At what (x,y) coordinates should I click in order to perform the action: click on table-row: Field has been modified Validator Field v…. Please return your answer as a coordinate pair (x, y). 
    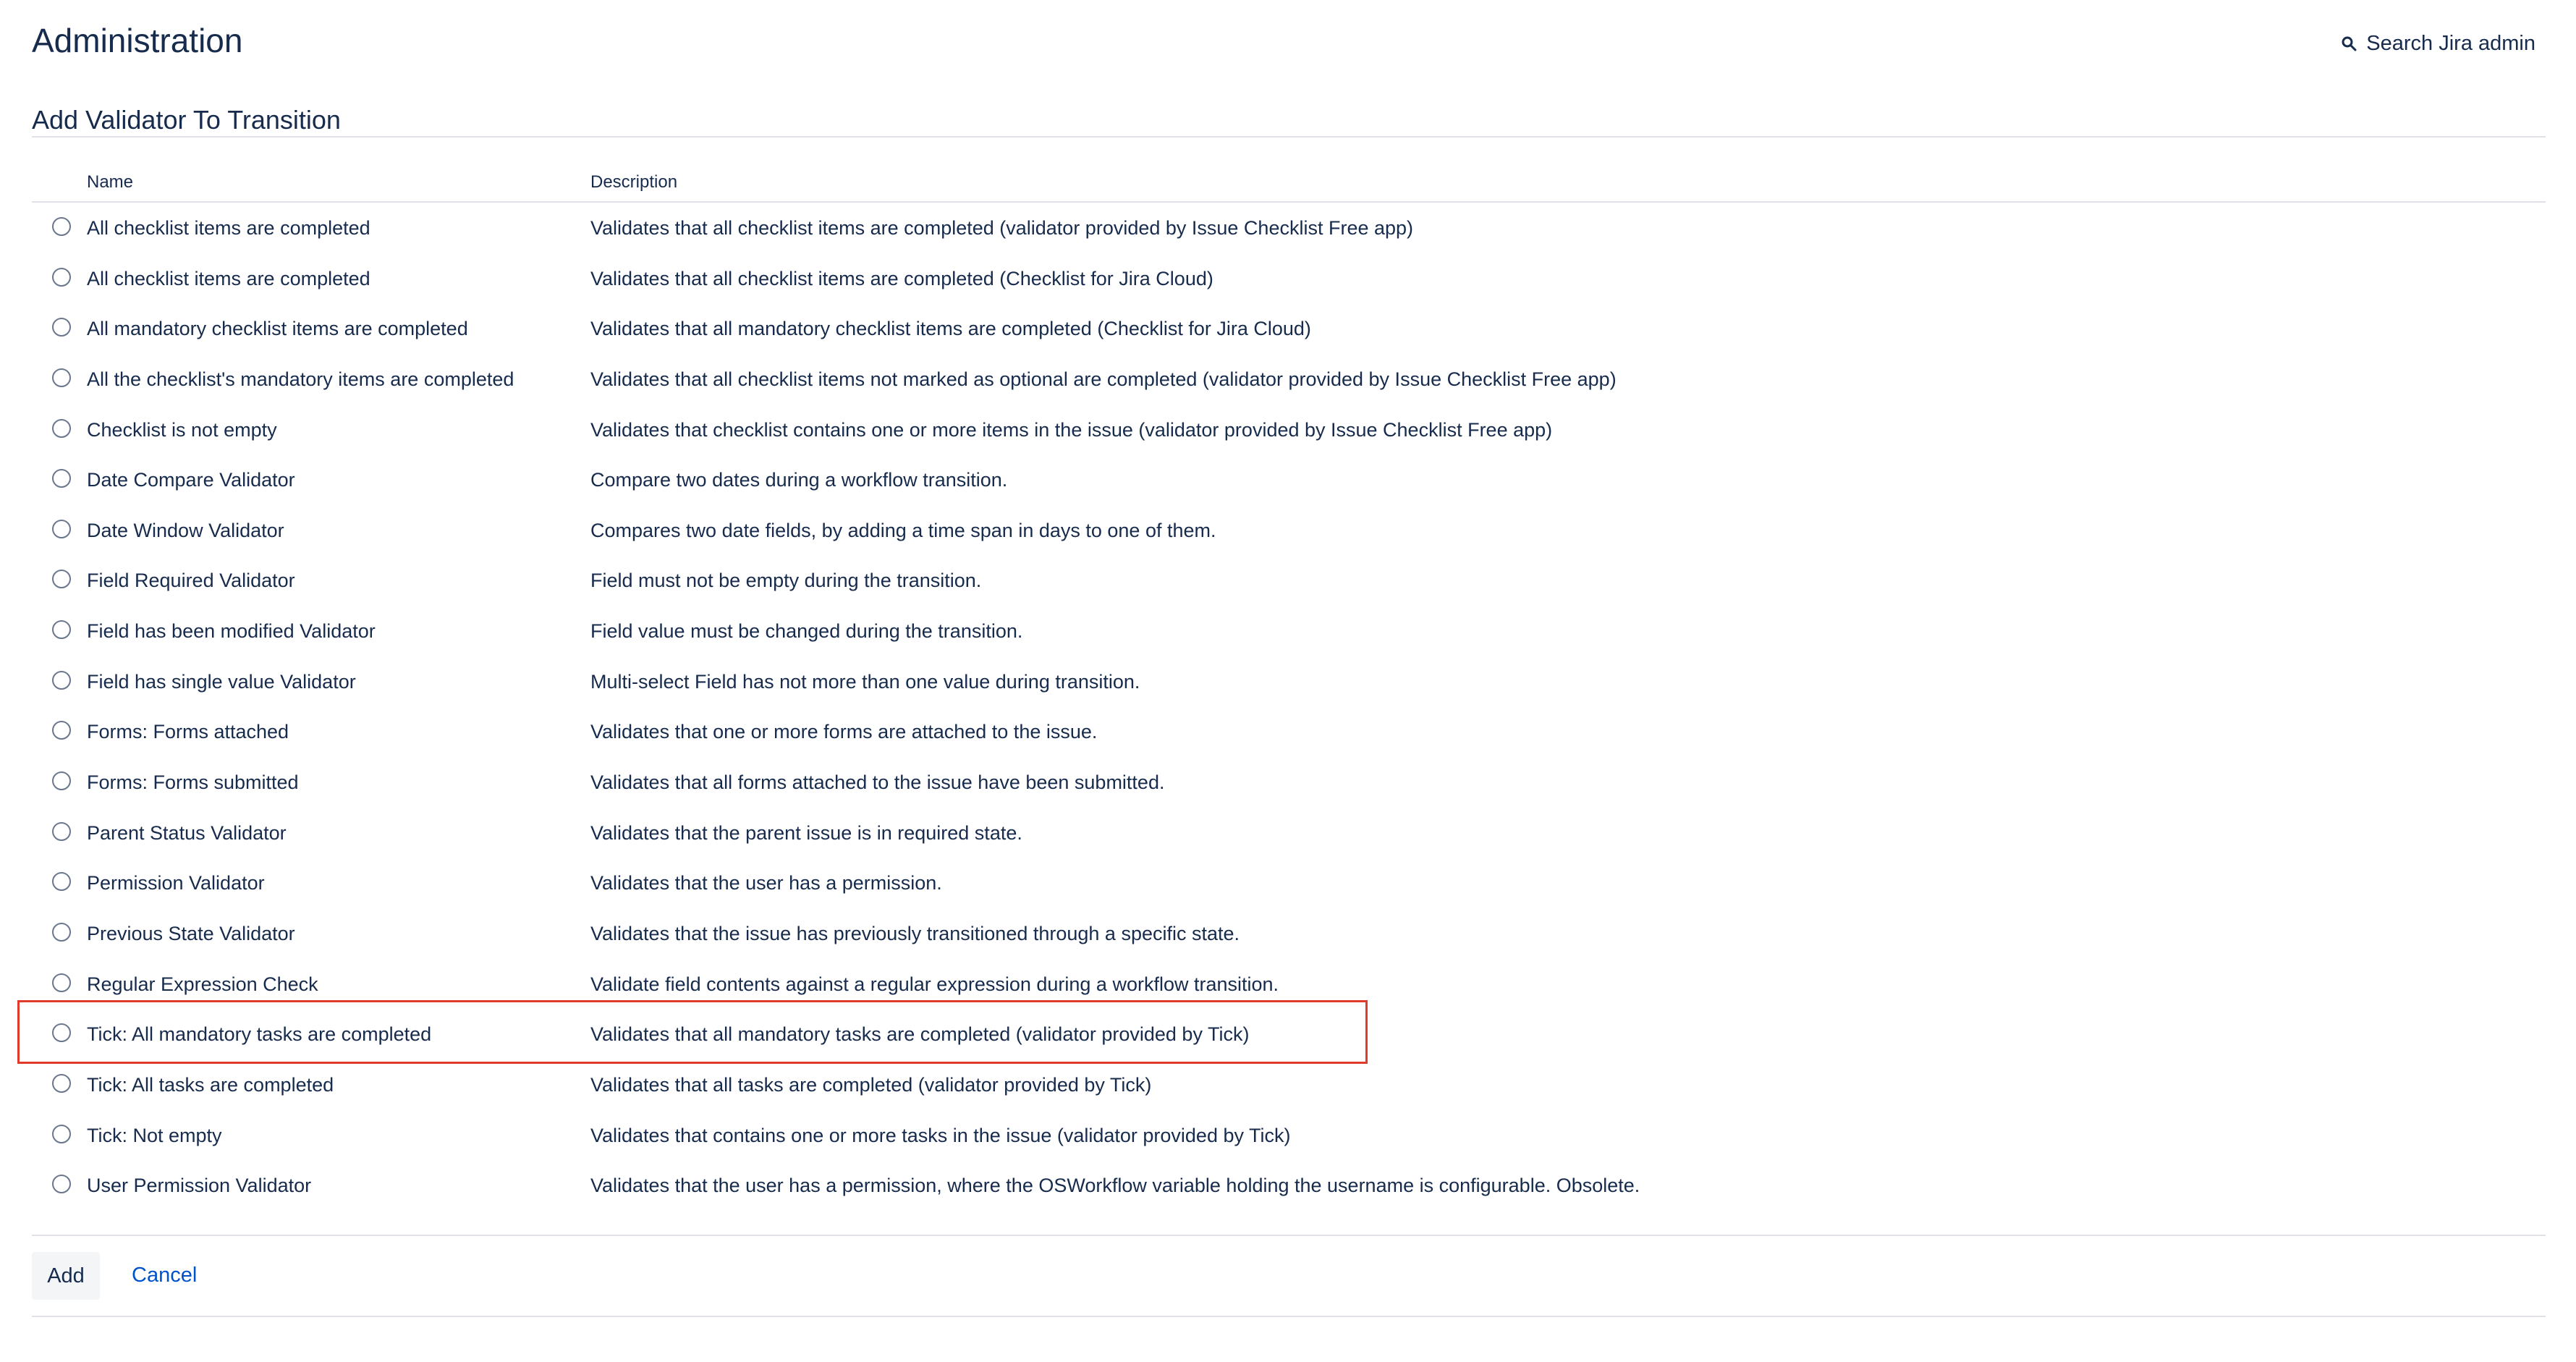
    Looking at the image, I should click on (1289, 631).